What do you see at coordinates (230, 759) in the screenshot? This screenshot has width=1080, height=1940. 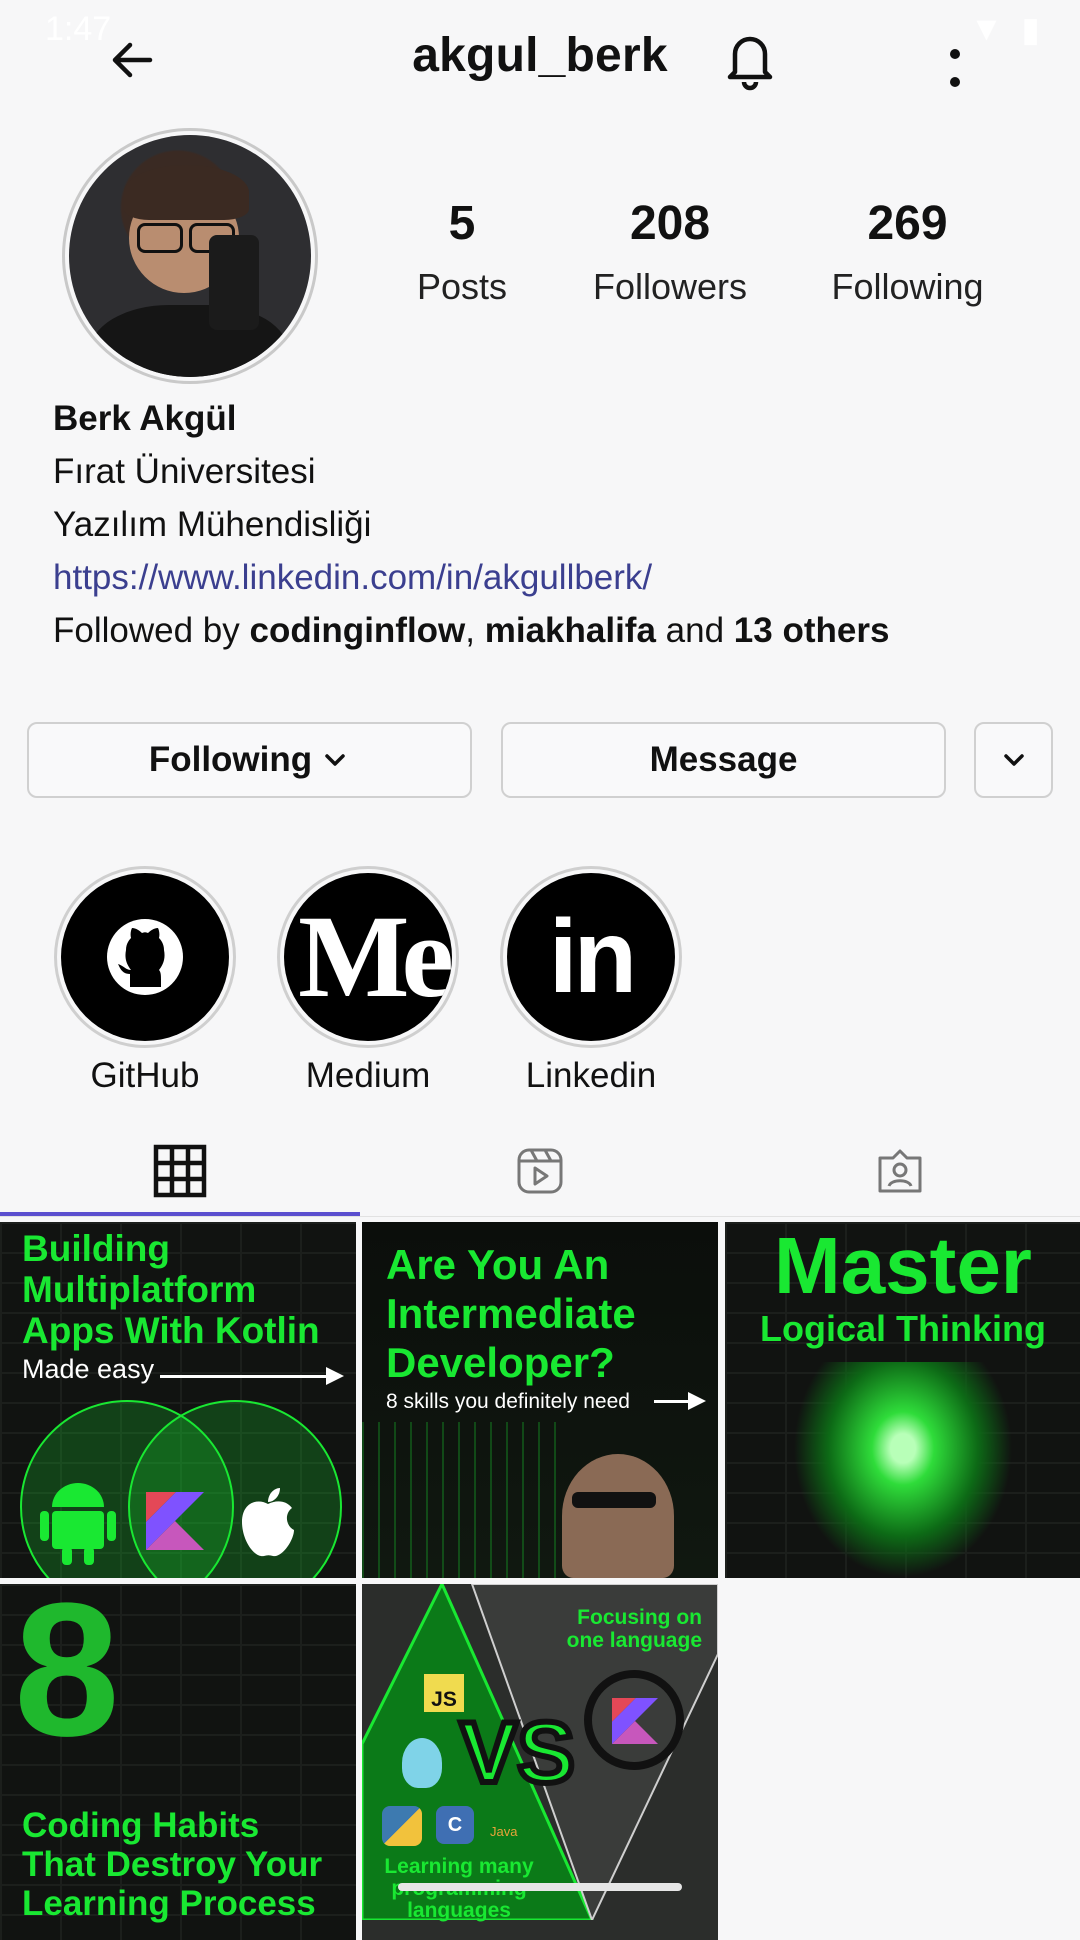 I see `following-button-label: Following` at bounding box center [230, 759].